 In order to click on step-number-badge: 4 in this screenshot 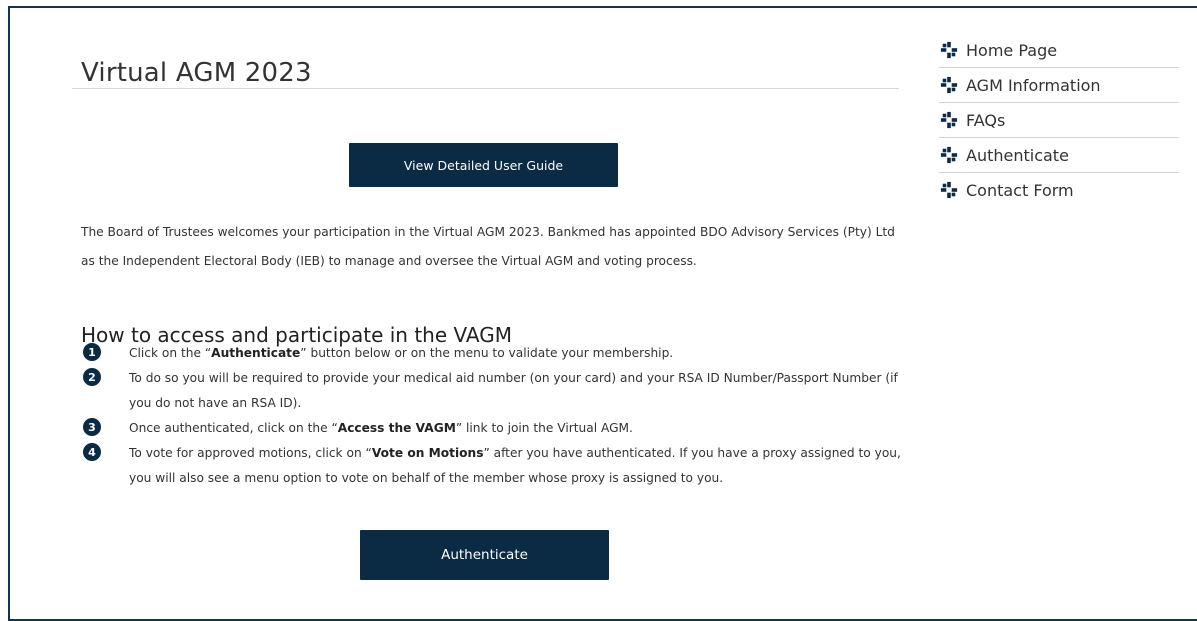, I will do `click(92, 452)`.